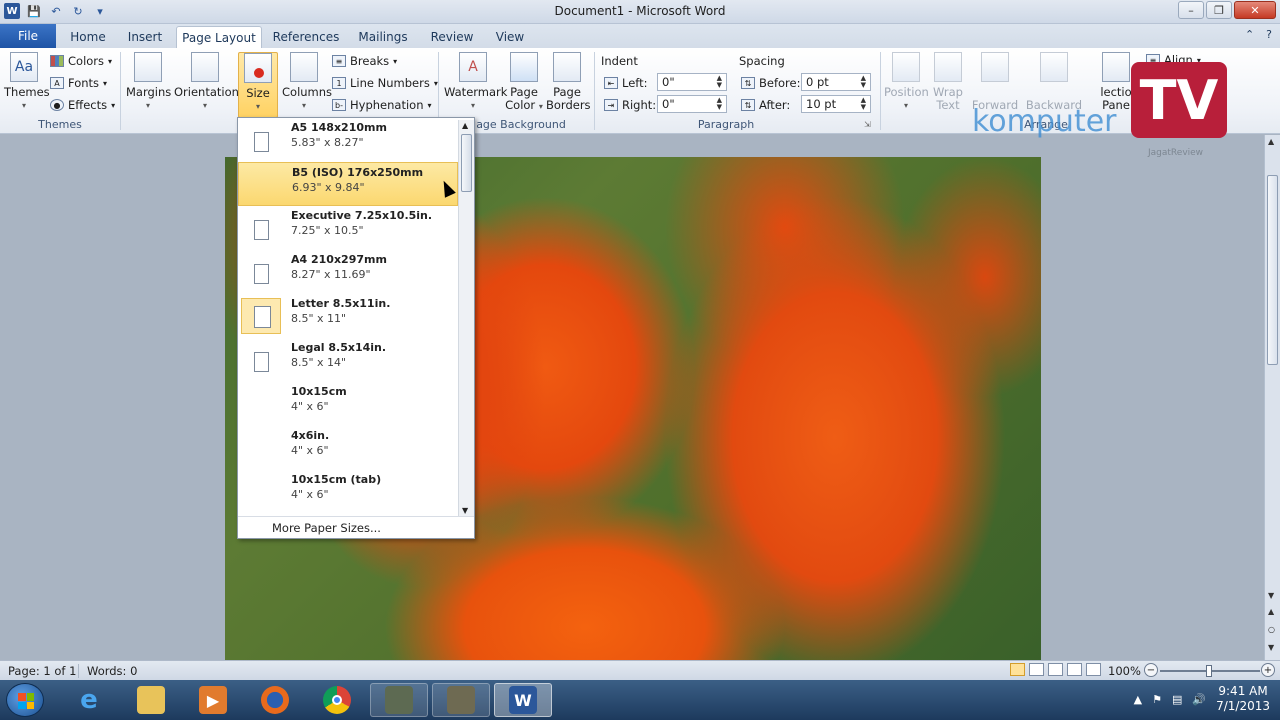  Describe the element at coordinates (1191, 10) in the screenshot. I see `minimize-button: –` at that location.